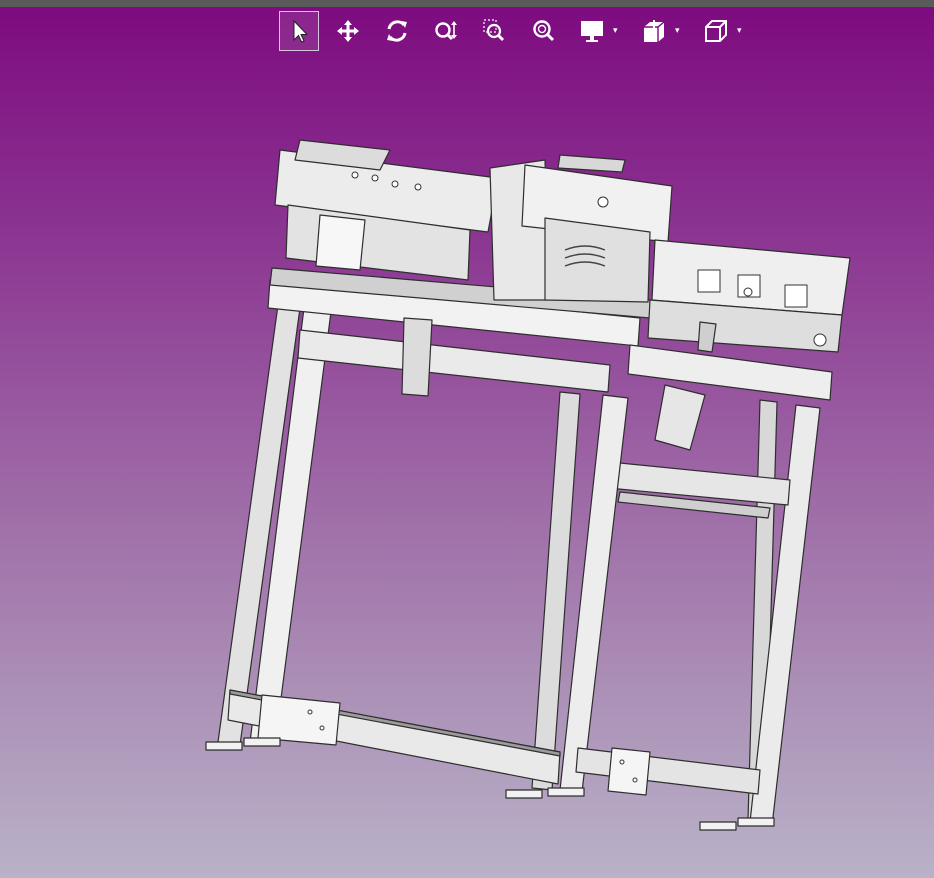 This screenshot has width=934, height=878. Describe the element at coordinates (519, 31) in the screenshot. I see `view-toolbar: ▾ ▾ ▾` at that location.